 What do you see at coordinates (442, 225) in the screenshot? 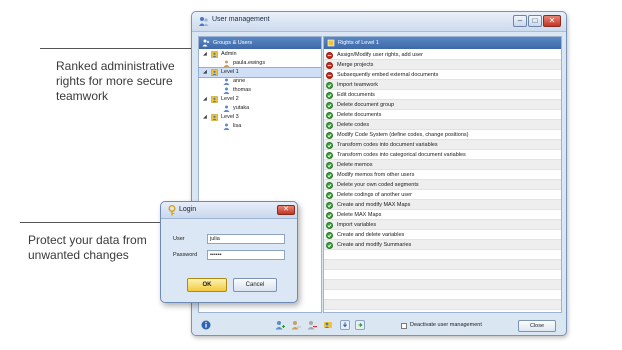
I see `right-row: Import variables` at bounding box center [442, 225].